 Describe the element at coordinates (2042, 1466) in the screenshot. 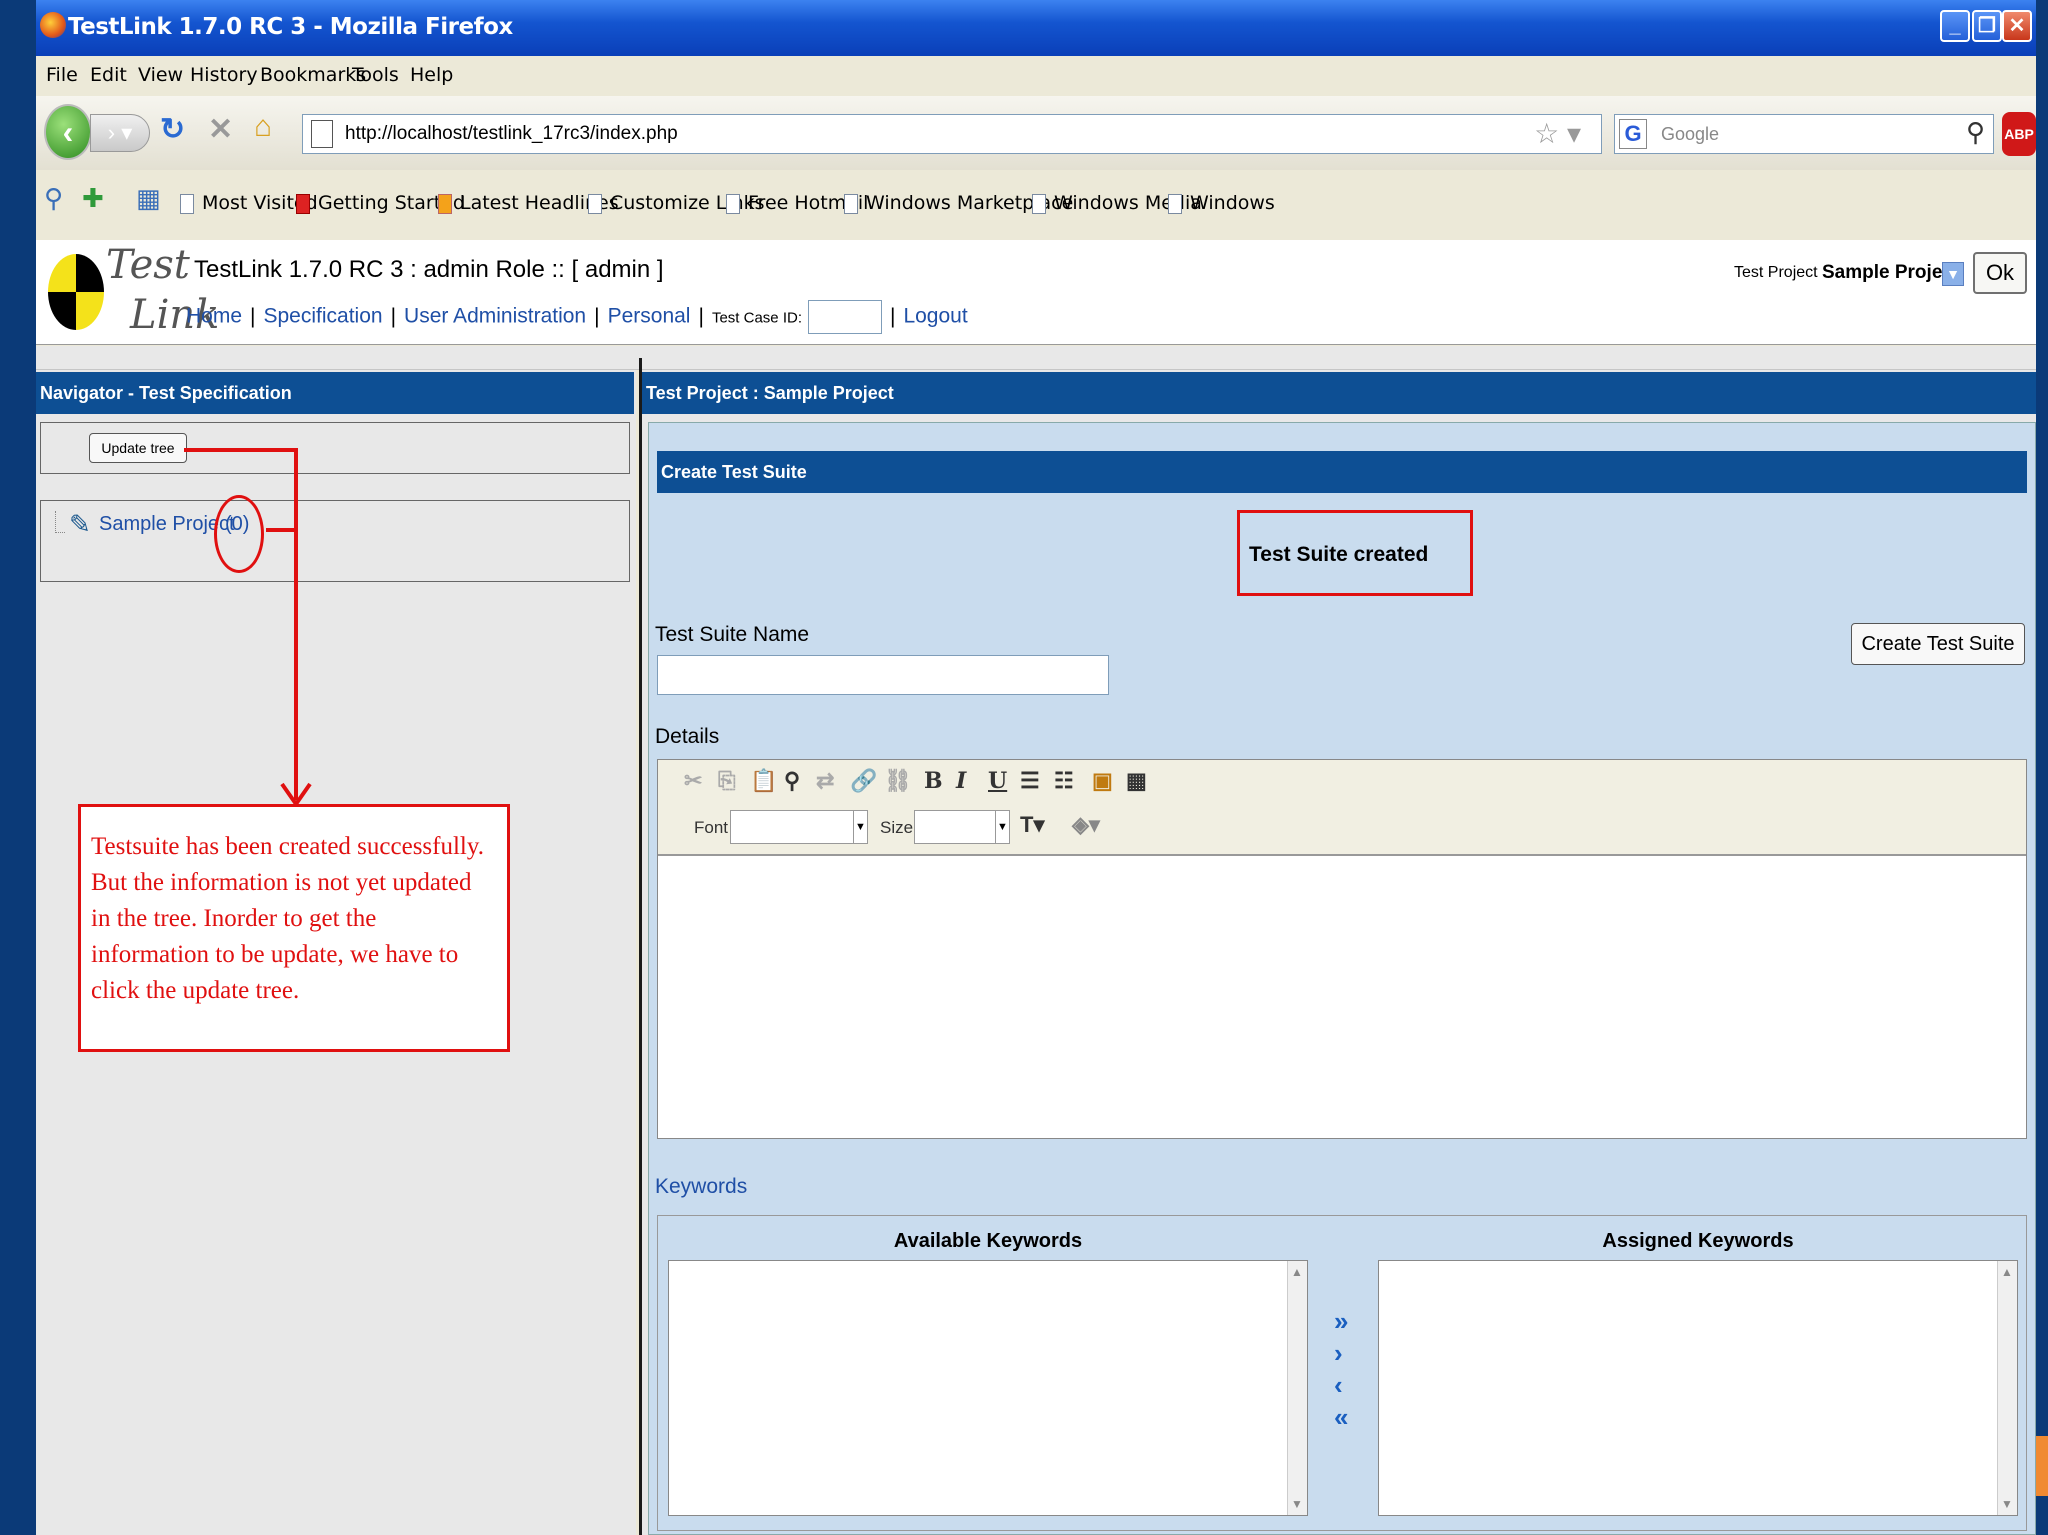

I see `slide-decoration` at that location.